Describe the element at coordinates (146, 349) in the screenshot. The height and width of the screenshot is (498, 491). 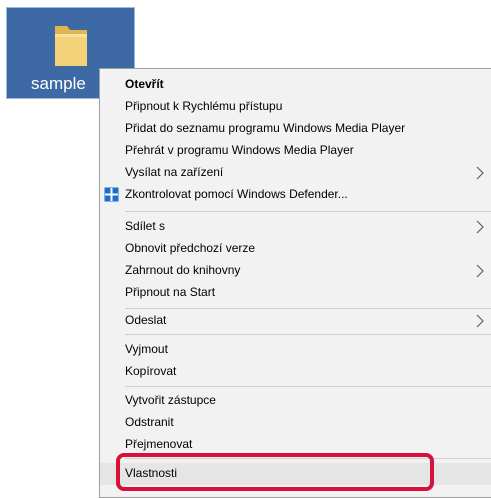
I see `menu-item-label: Vyjmout` at that location.